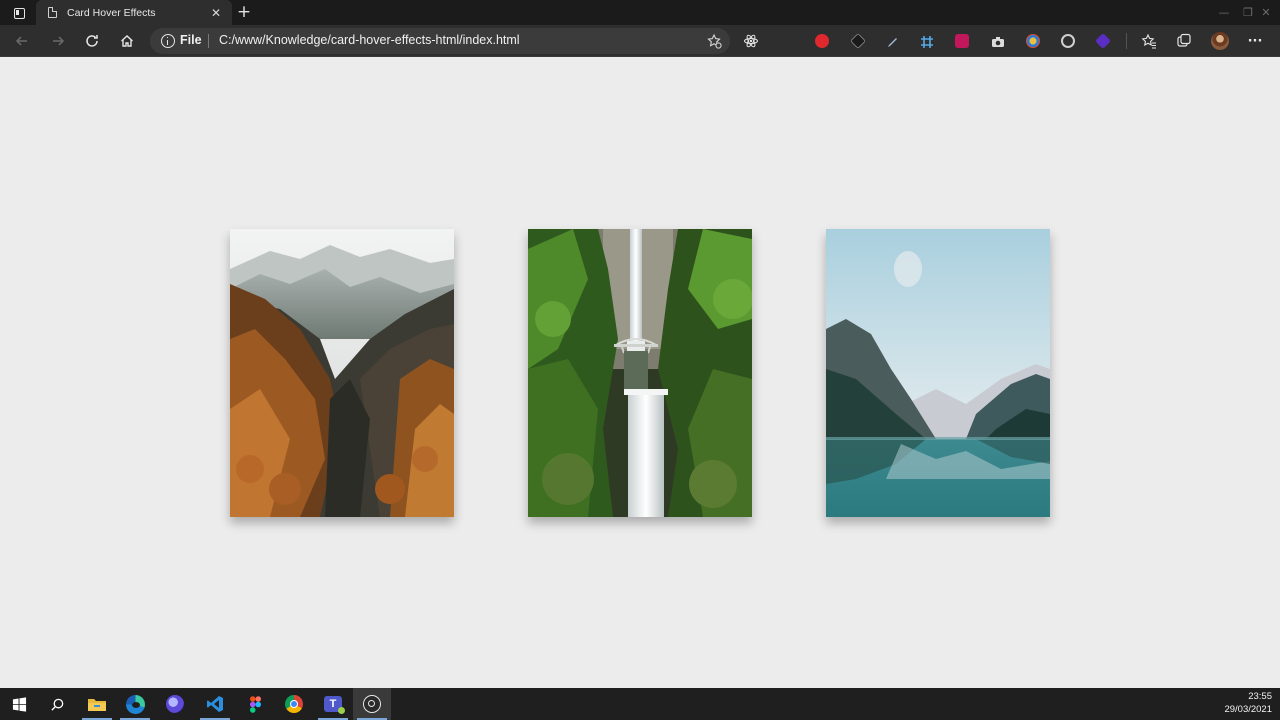  What do you see at coordinates (111, 12) in the screenshot?
I see `tab-title: Card Hover Effects` at bounding box center [111, 12].